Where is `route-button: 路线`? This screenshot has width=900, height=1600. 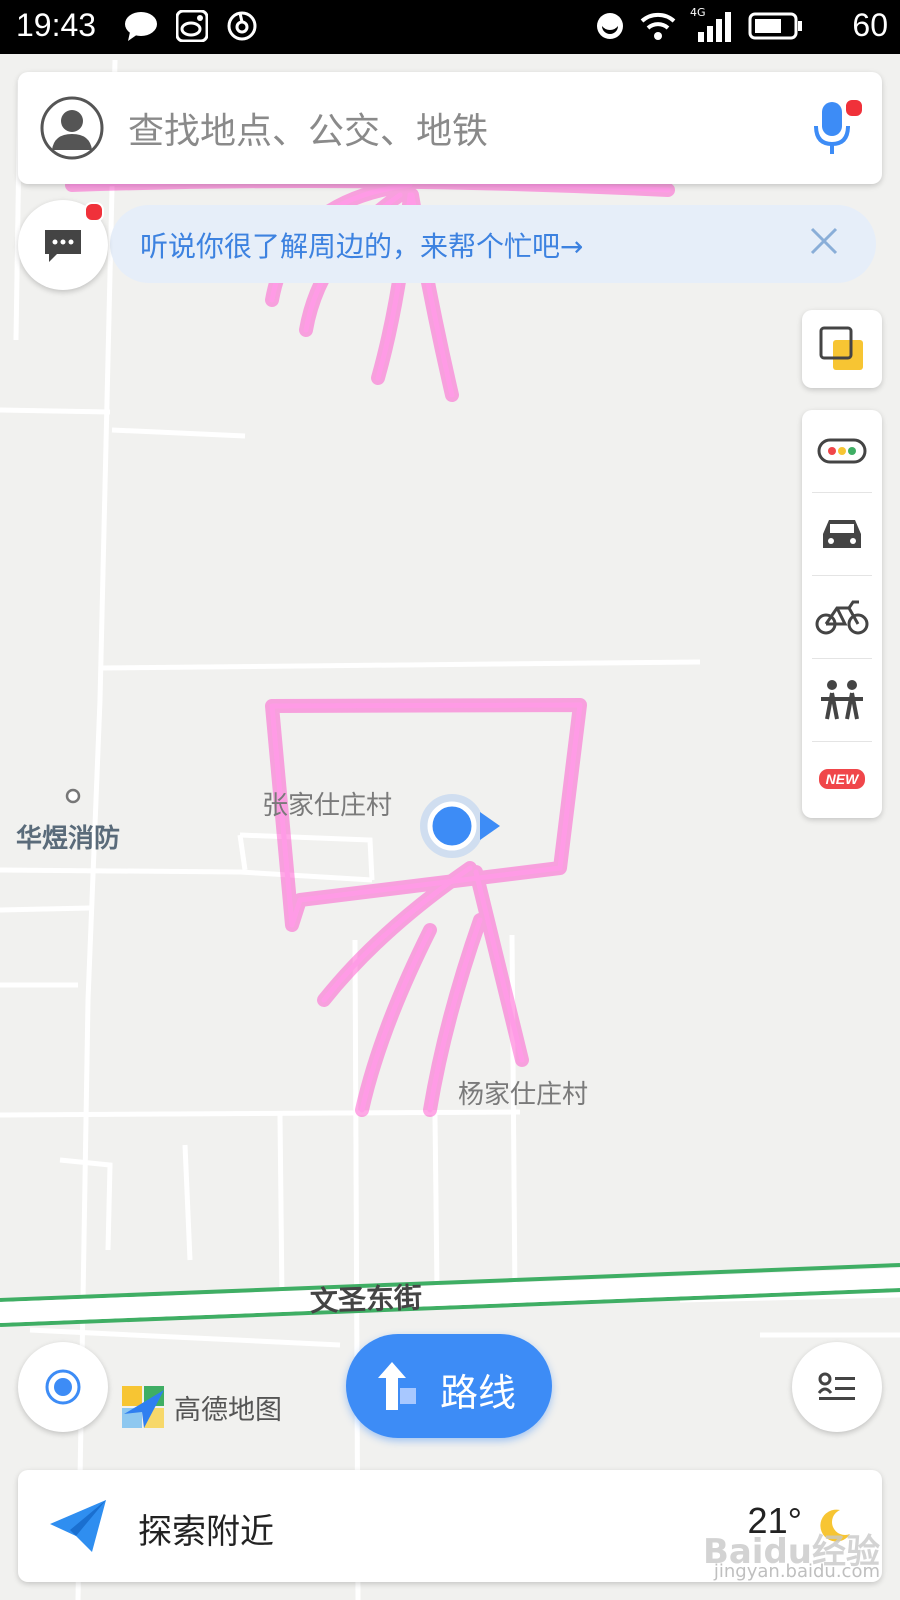
route-button: 路线 is located at coordinates (449, 1386).